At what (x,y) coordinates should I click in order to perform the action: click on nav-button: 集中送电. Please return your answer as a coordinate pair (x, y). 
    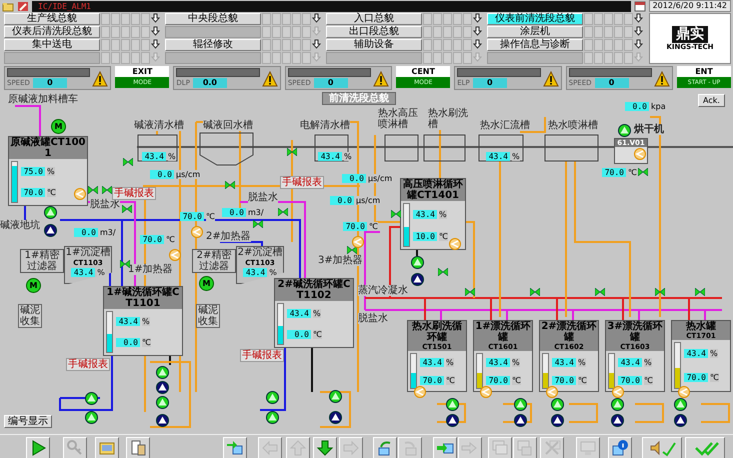
    Looking at the image, I should click on (52, 45).